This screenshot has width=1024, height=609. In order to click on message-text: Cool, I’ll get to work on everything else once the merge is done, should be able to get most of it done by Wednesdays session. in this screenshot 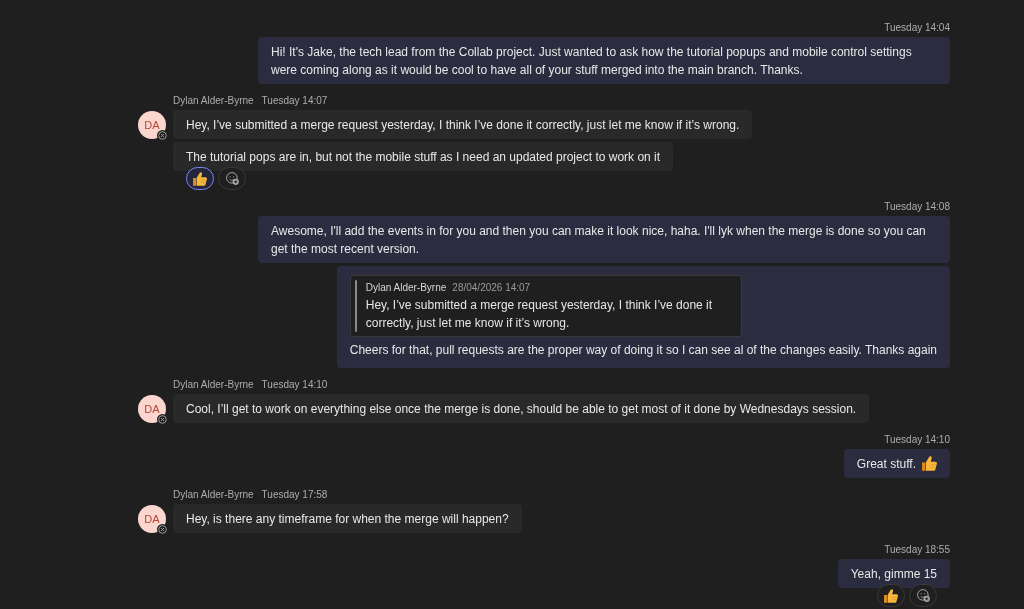, I will do `click(521, 409)`.